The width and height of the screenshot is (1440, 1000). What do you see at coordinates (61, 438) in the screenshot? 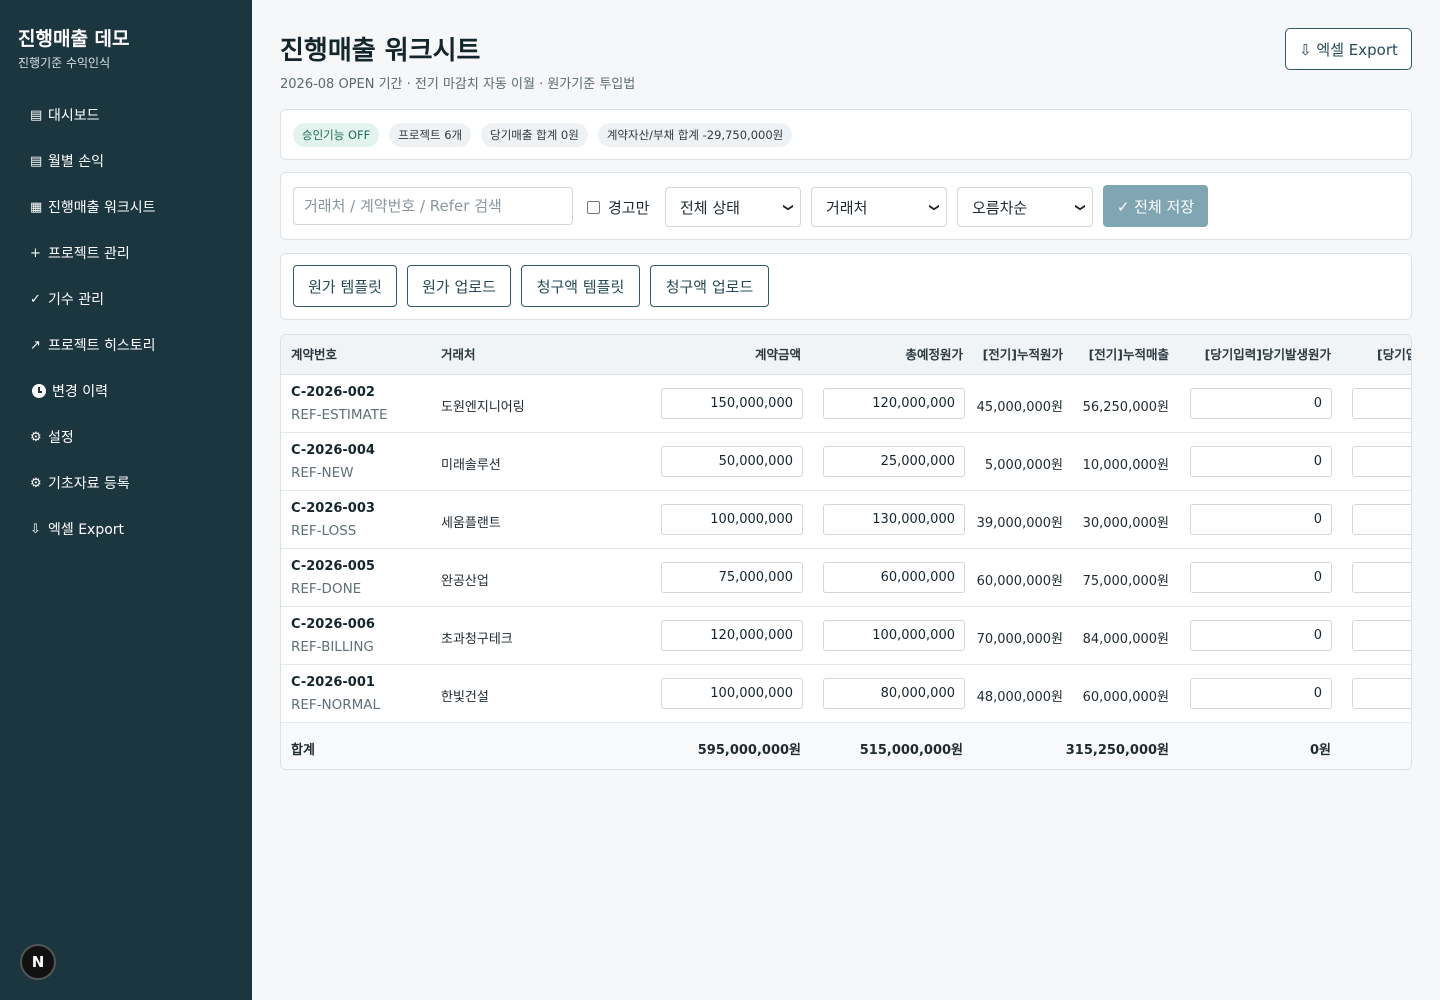
I see `sidebar-item-label: 설정` at bounding box center [61, 438].